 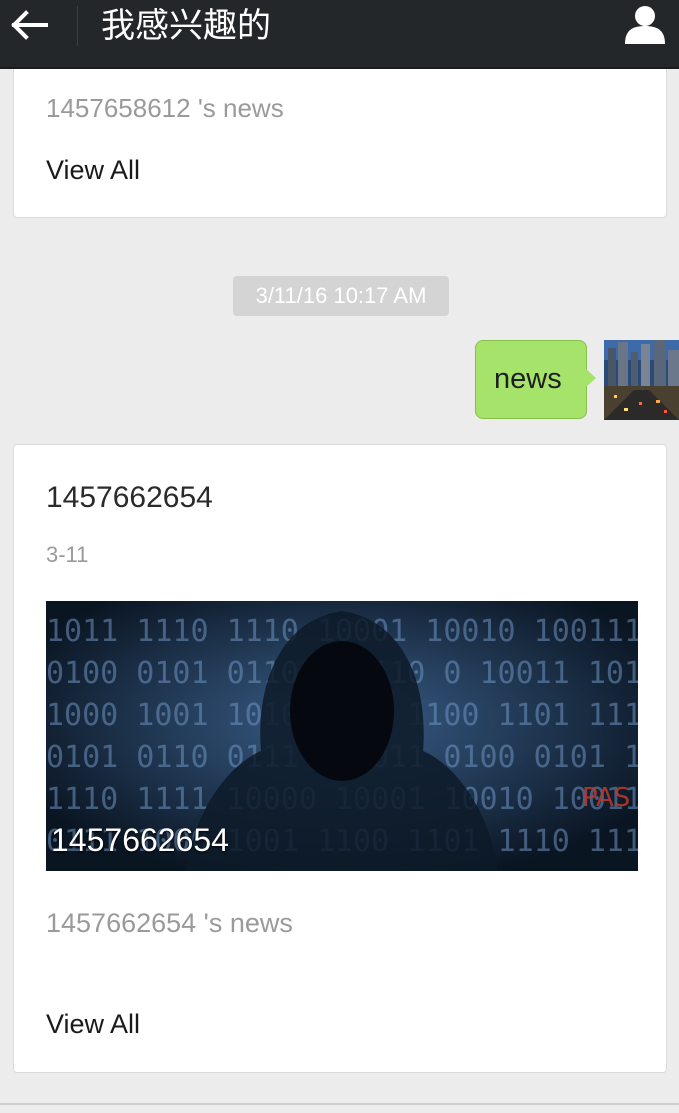 I want to click on bottom-divider, so click(x=339, y=1104).